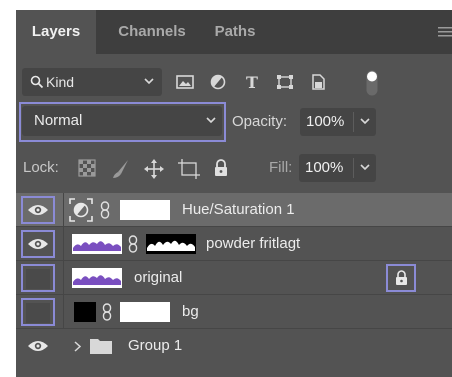 This screenshot has width=452, height=377. Describe the element at coordinates (234, 278) in the screenshot. I see `layer-row-original: original` at that location.